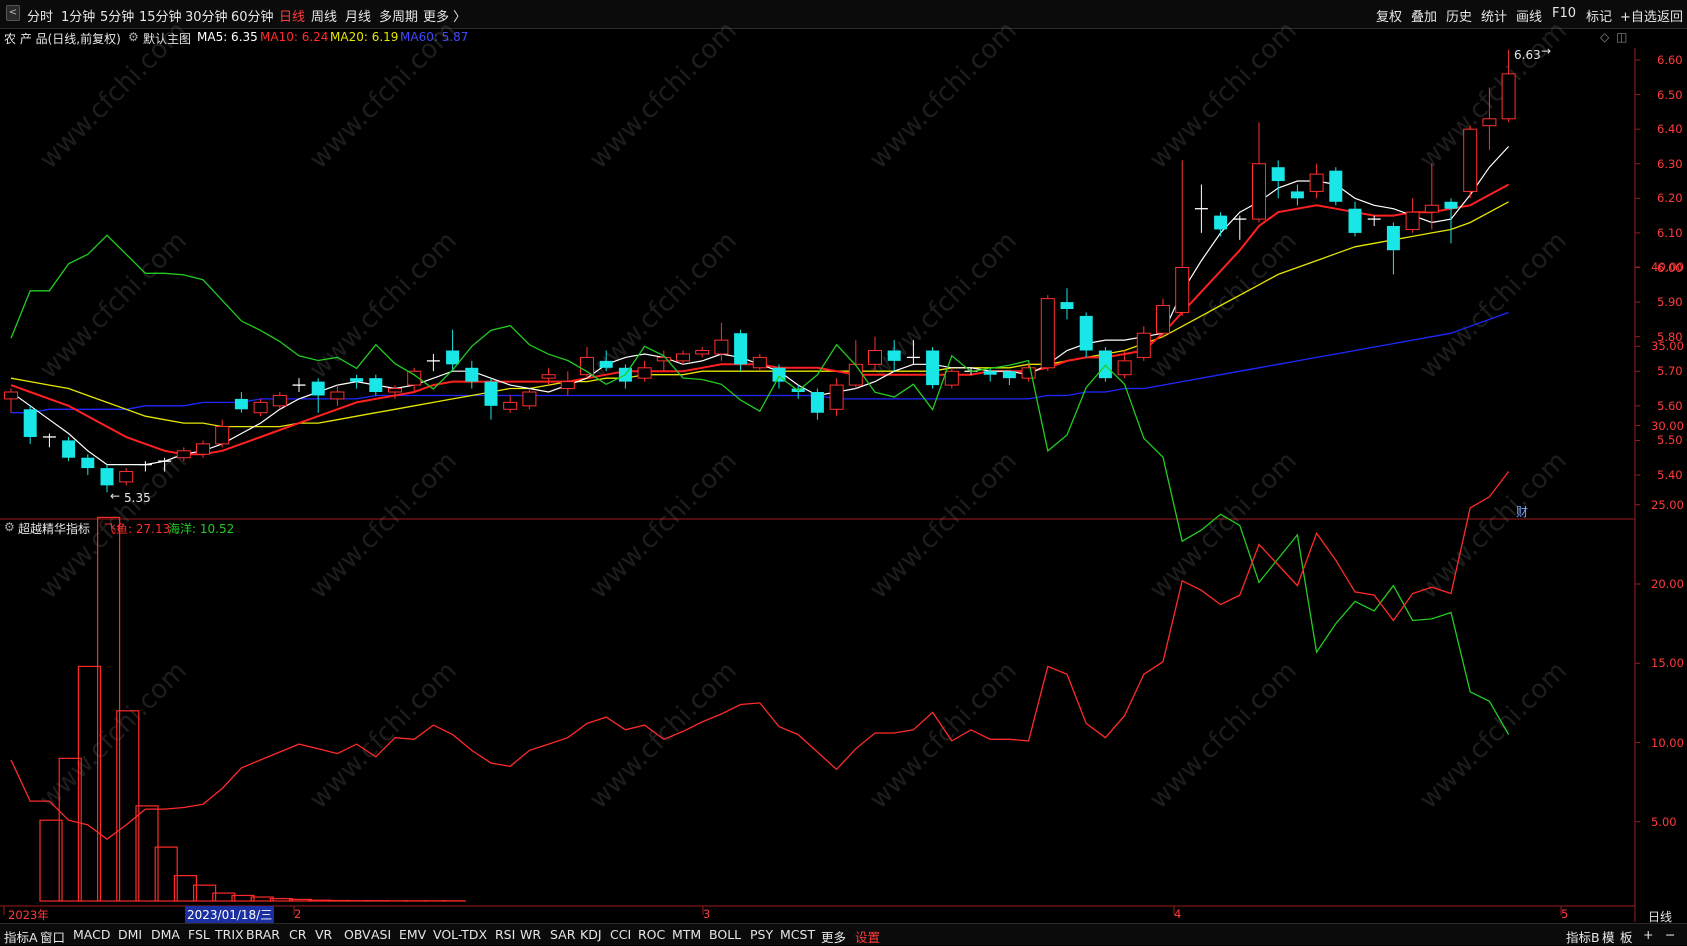  Describe the element at coordinates (1670, 371) in the screenshot. I see `price-tick-label: 5.70` at that location.